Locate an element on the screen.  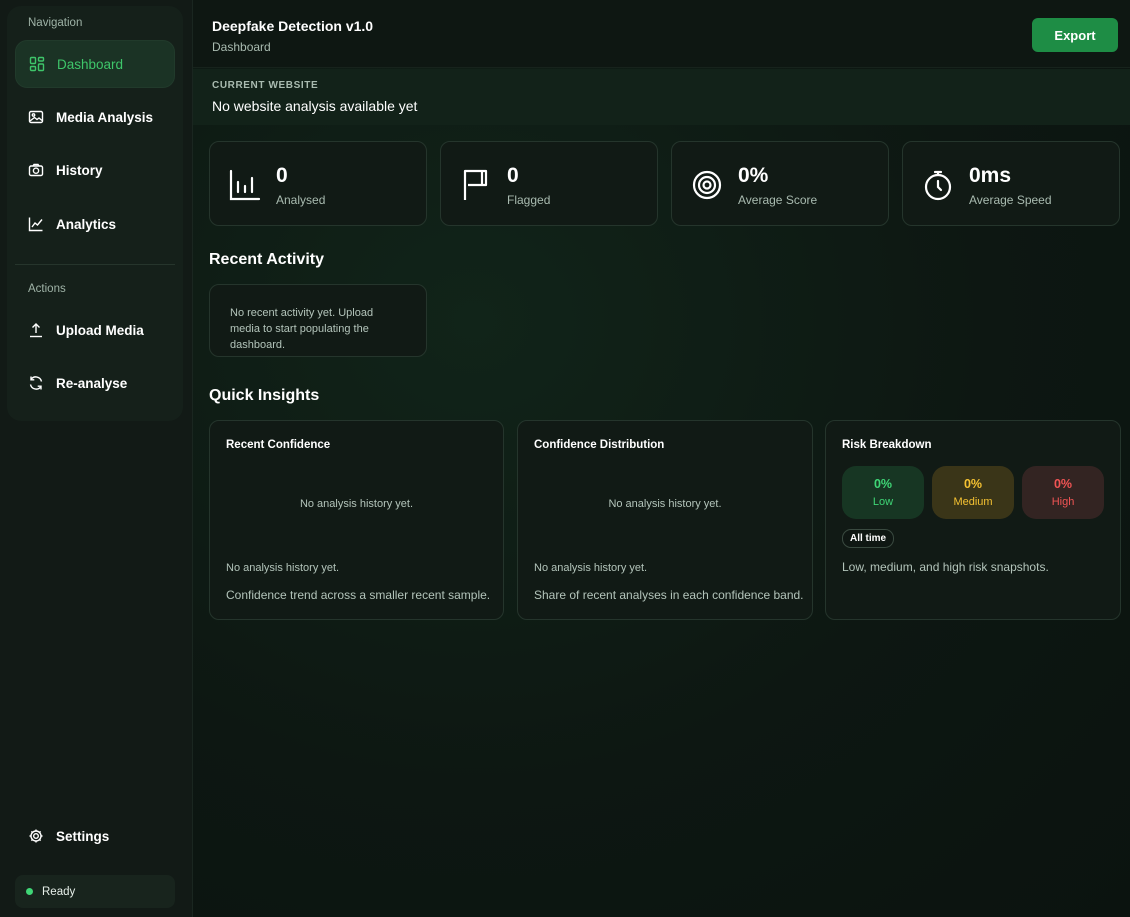
stat-card-average-speed: 0ms Average Speed is located at coordinates (1011, 183).